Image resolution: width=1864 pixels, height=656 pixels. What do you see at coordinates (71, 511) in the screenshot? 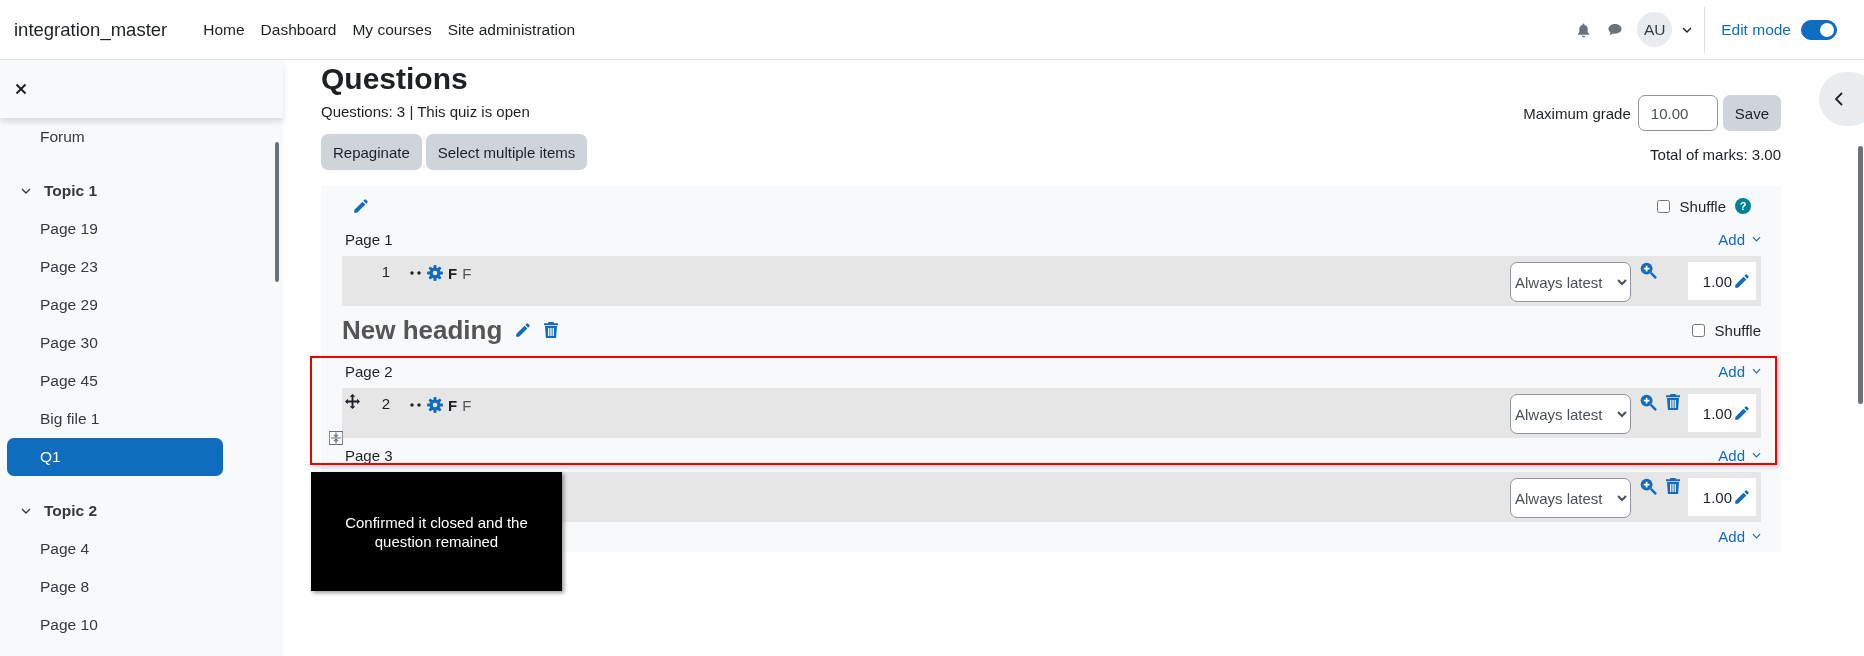
I see `section-title: Topic 2` at bounding box center [71, 511].